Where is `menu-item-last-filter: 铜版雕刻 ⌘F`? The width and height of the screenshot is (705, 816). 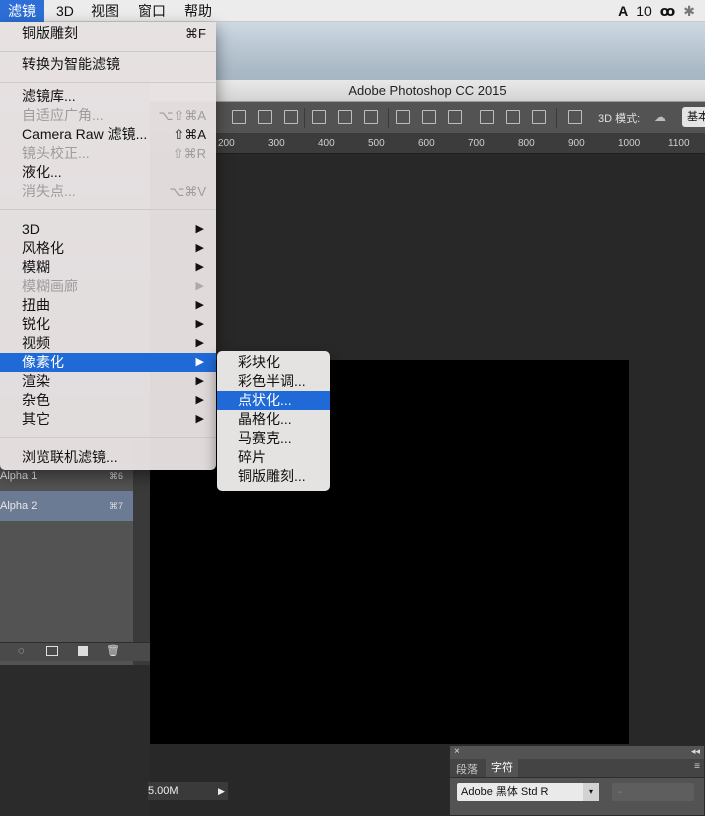 menu-item-last-filter: 铜版雕刻 ⌘F is located at coordinates (108, 33).